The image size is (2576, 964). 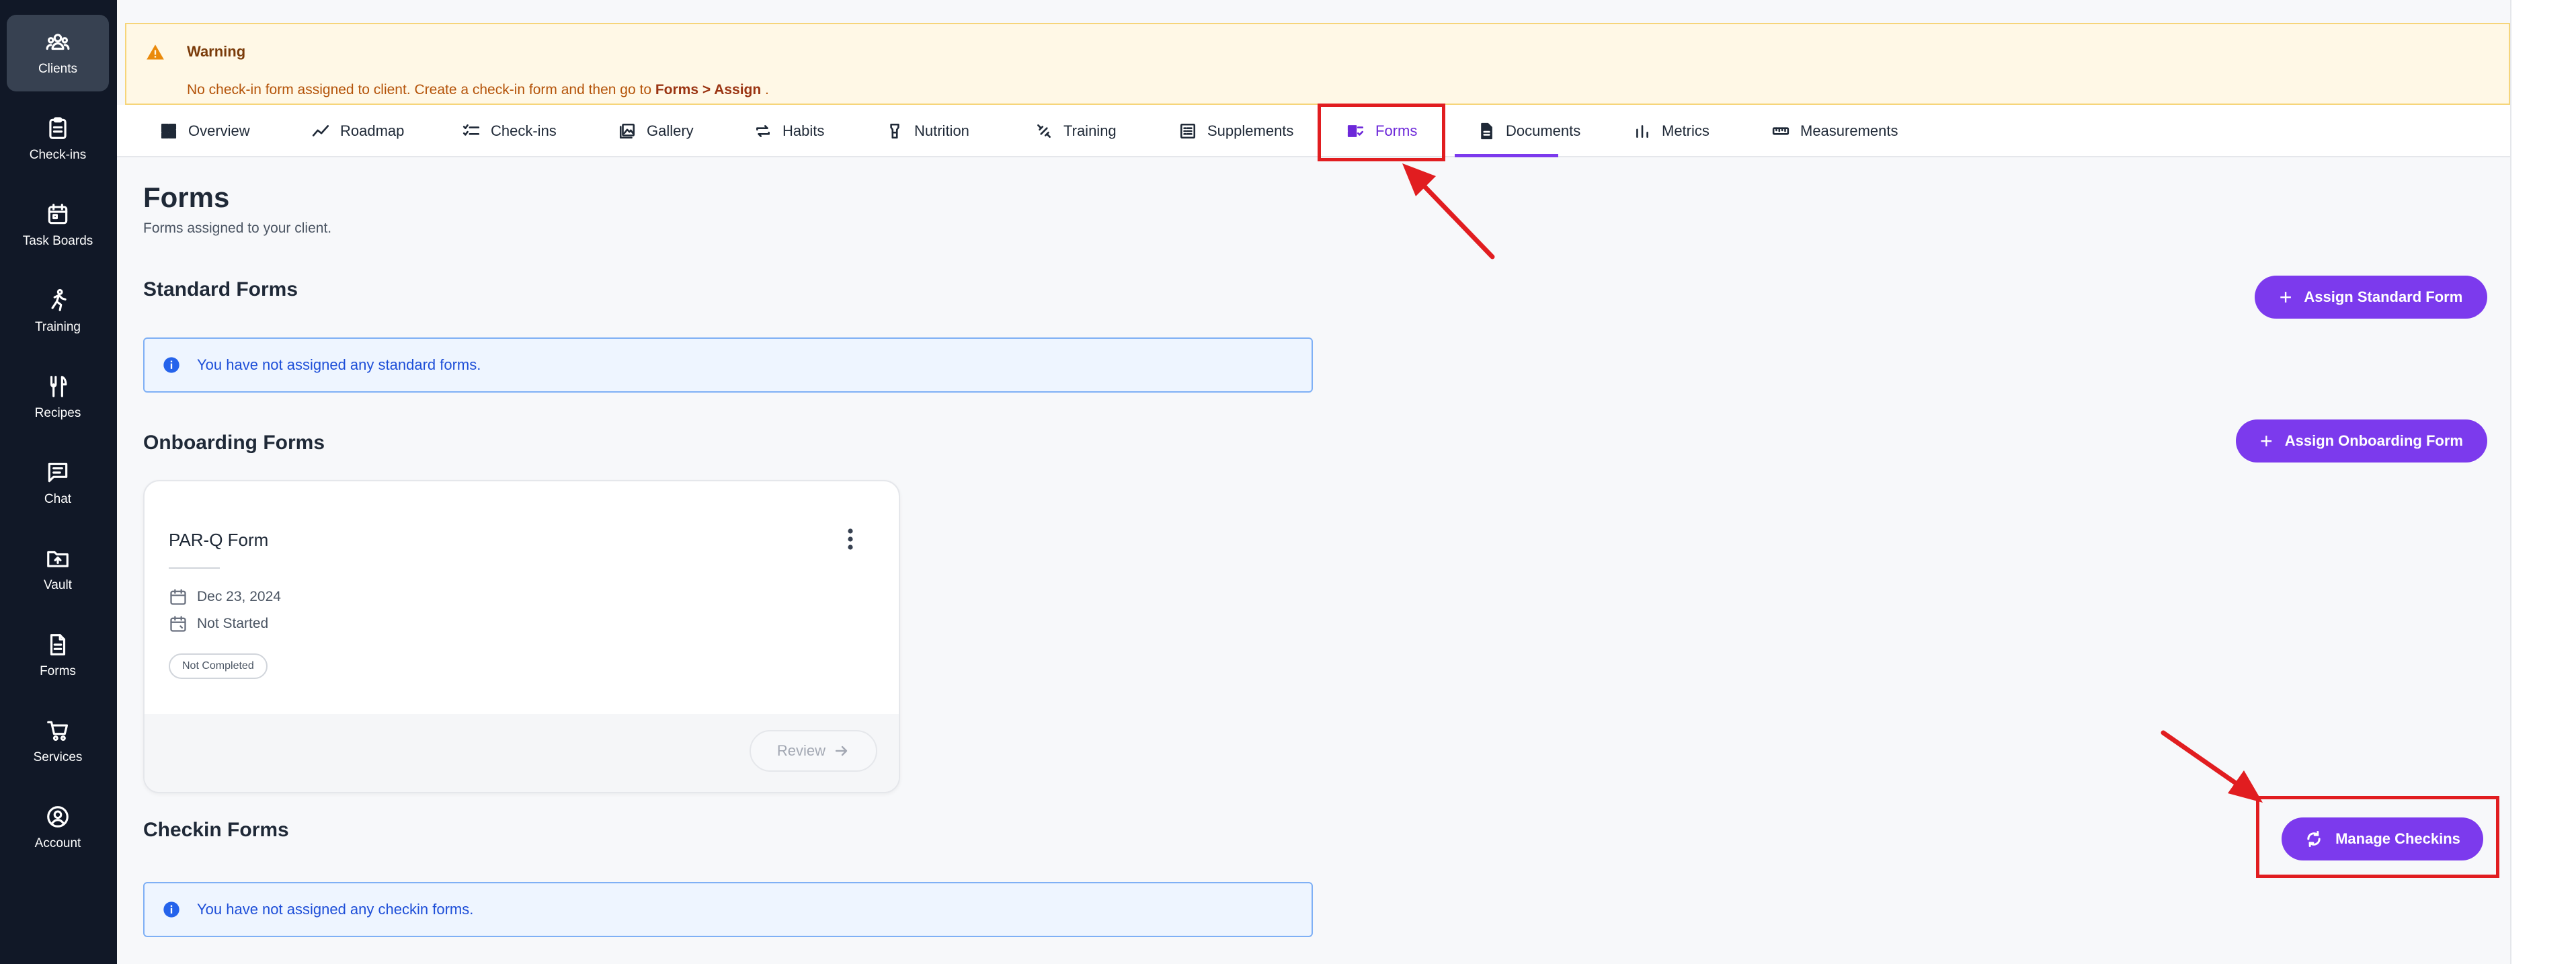 I want to click on checkin-forms-title: Checkin Forms, so click(x=216, y=830).